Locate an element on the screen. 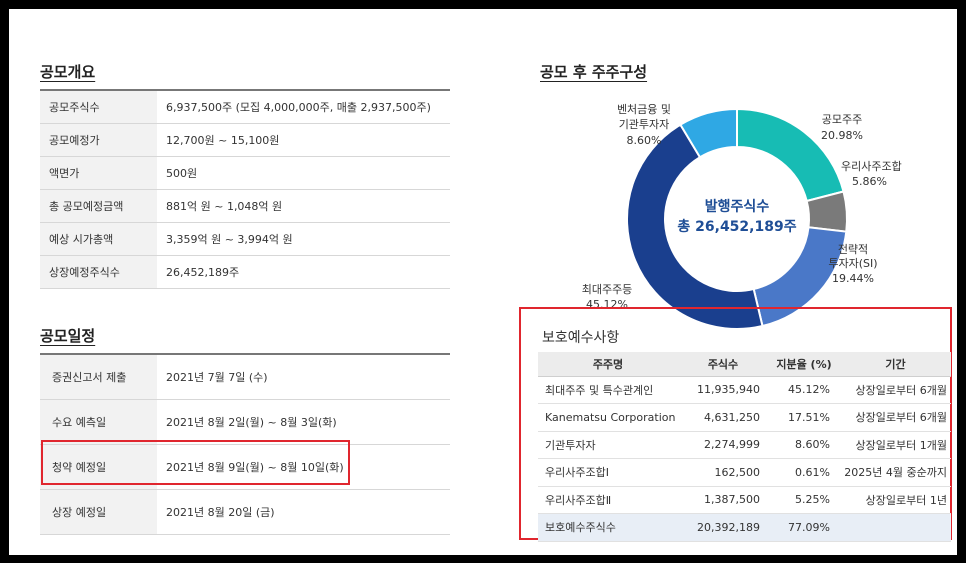 This screenshot has width=966, height=563. label-venture-line2: 기관투자자 is located at coordinates (644, 124).